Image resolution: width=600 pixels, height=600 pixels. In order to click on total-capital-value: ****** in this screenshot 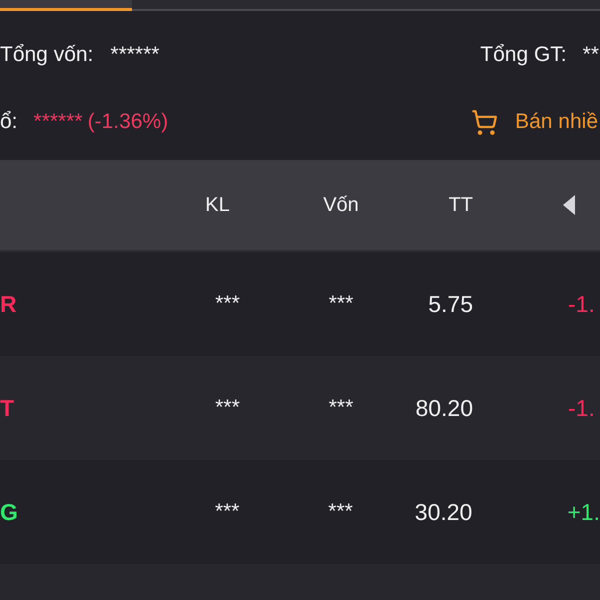, I will do `click(135, 55)`.